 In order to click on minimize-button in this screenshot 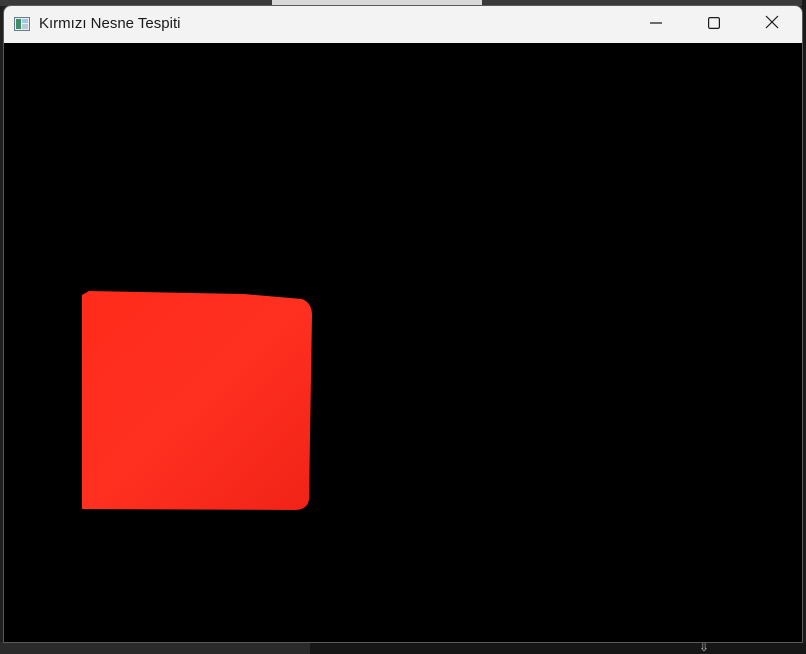, I will do `click(656, 24)`.